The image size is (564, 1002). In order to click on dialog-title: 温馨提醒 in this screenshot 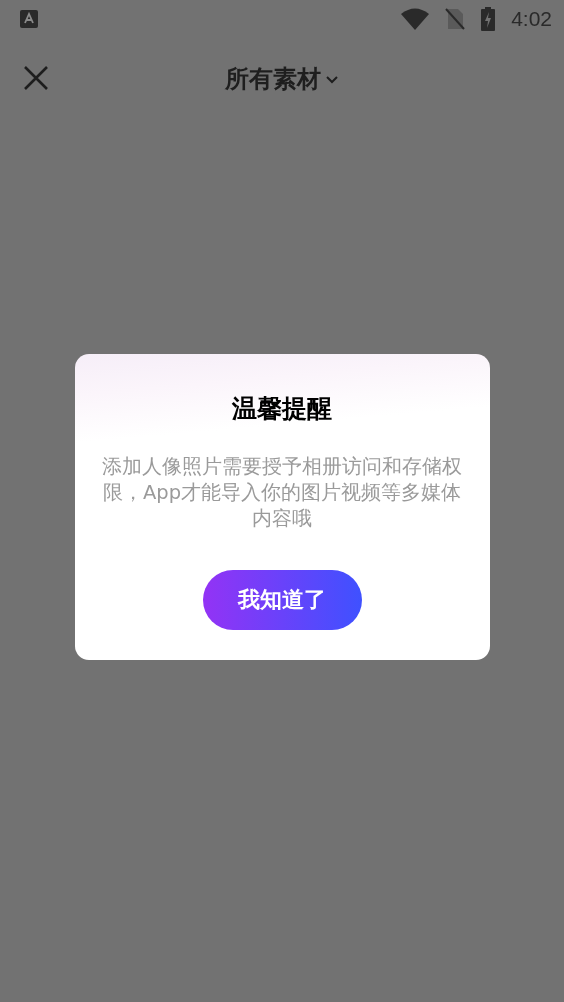, I will do `click(282, 409)`.